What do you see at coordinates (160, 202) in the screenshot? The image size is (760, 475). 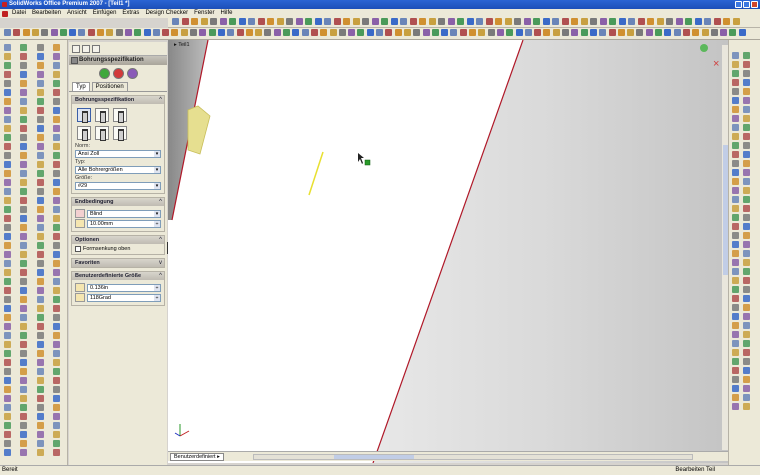 I see `chevron-up-icon: ^` at bounding box center [160, 202].